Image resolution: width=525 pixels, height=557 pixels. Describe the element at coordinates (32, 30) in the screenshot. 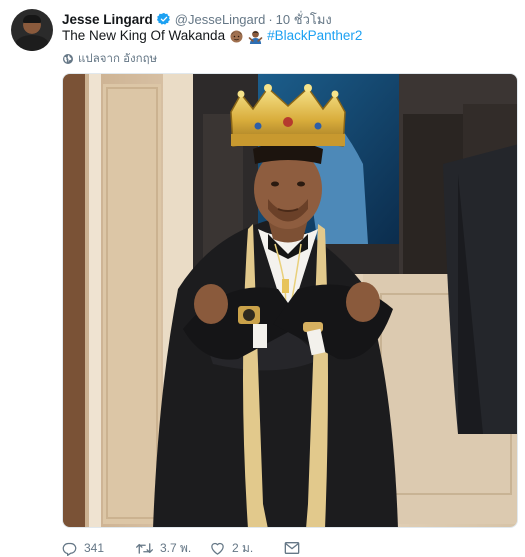

I see `avatar` at that location.